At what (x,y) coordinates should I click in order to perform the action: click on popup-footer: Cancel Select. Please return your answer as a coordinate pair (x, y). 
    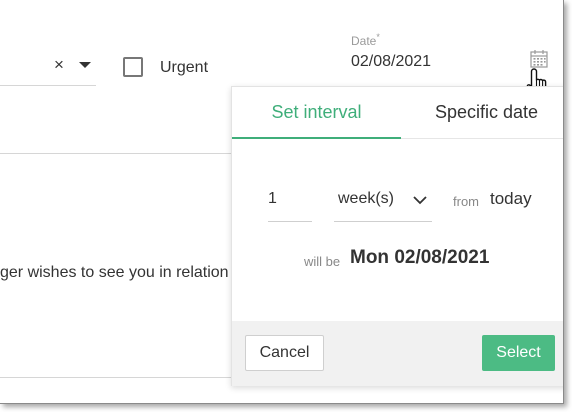
    Looking at the image, I should click on (397, 353).